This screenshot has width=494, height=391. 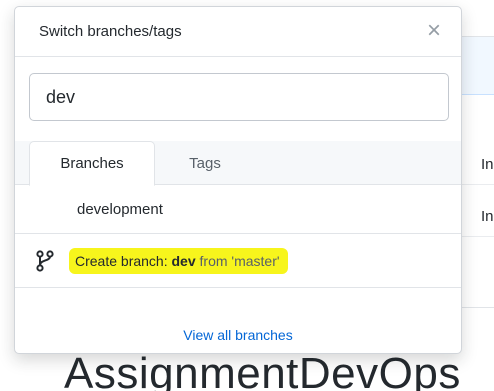 What do you see at coordinates (434, 31) in the screenshot?
I see `close-icon: ×` at bounding box center [434, 31].